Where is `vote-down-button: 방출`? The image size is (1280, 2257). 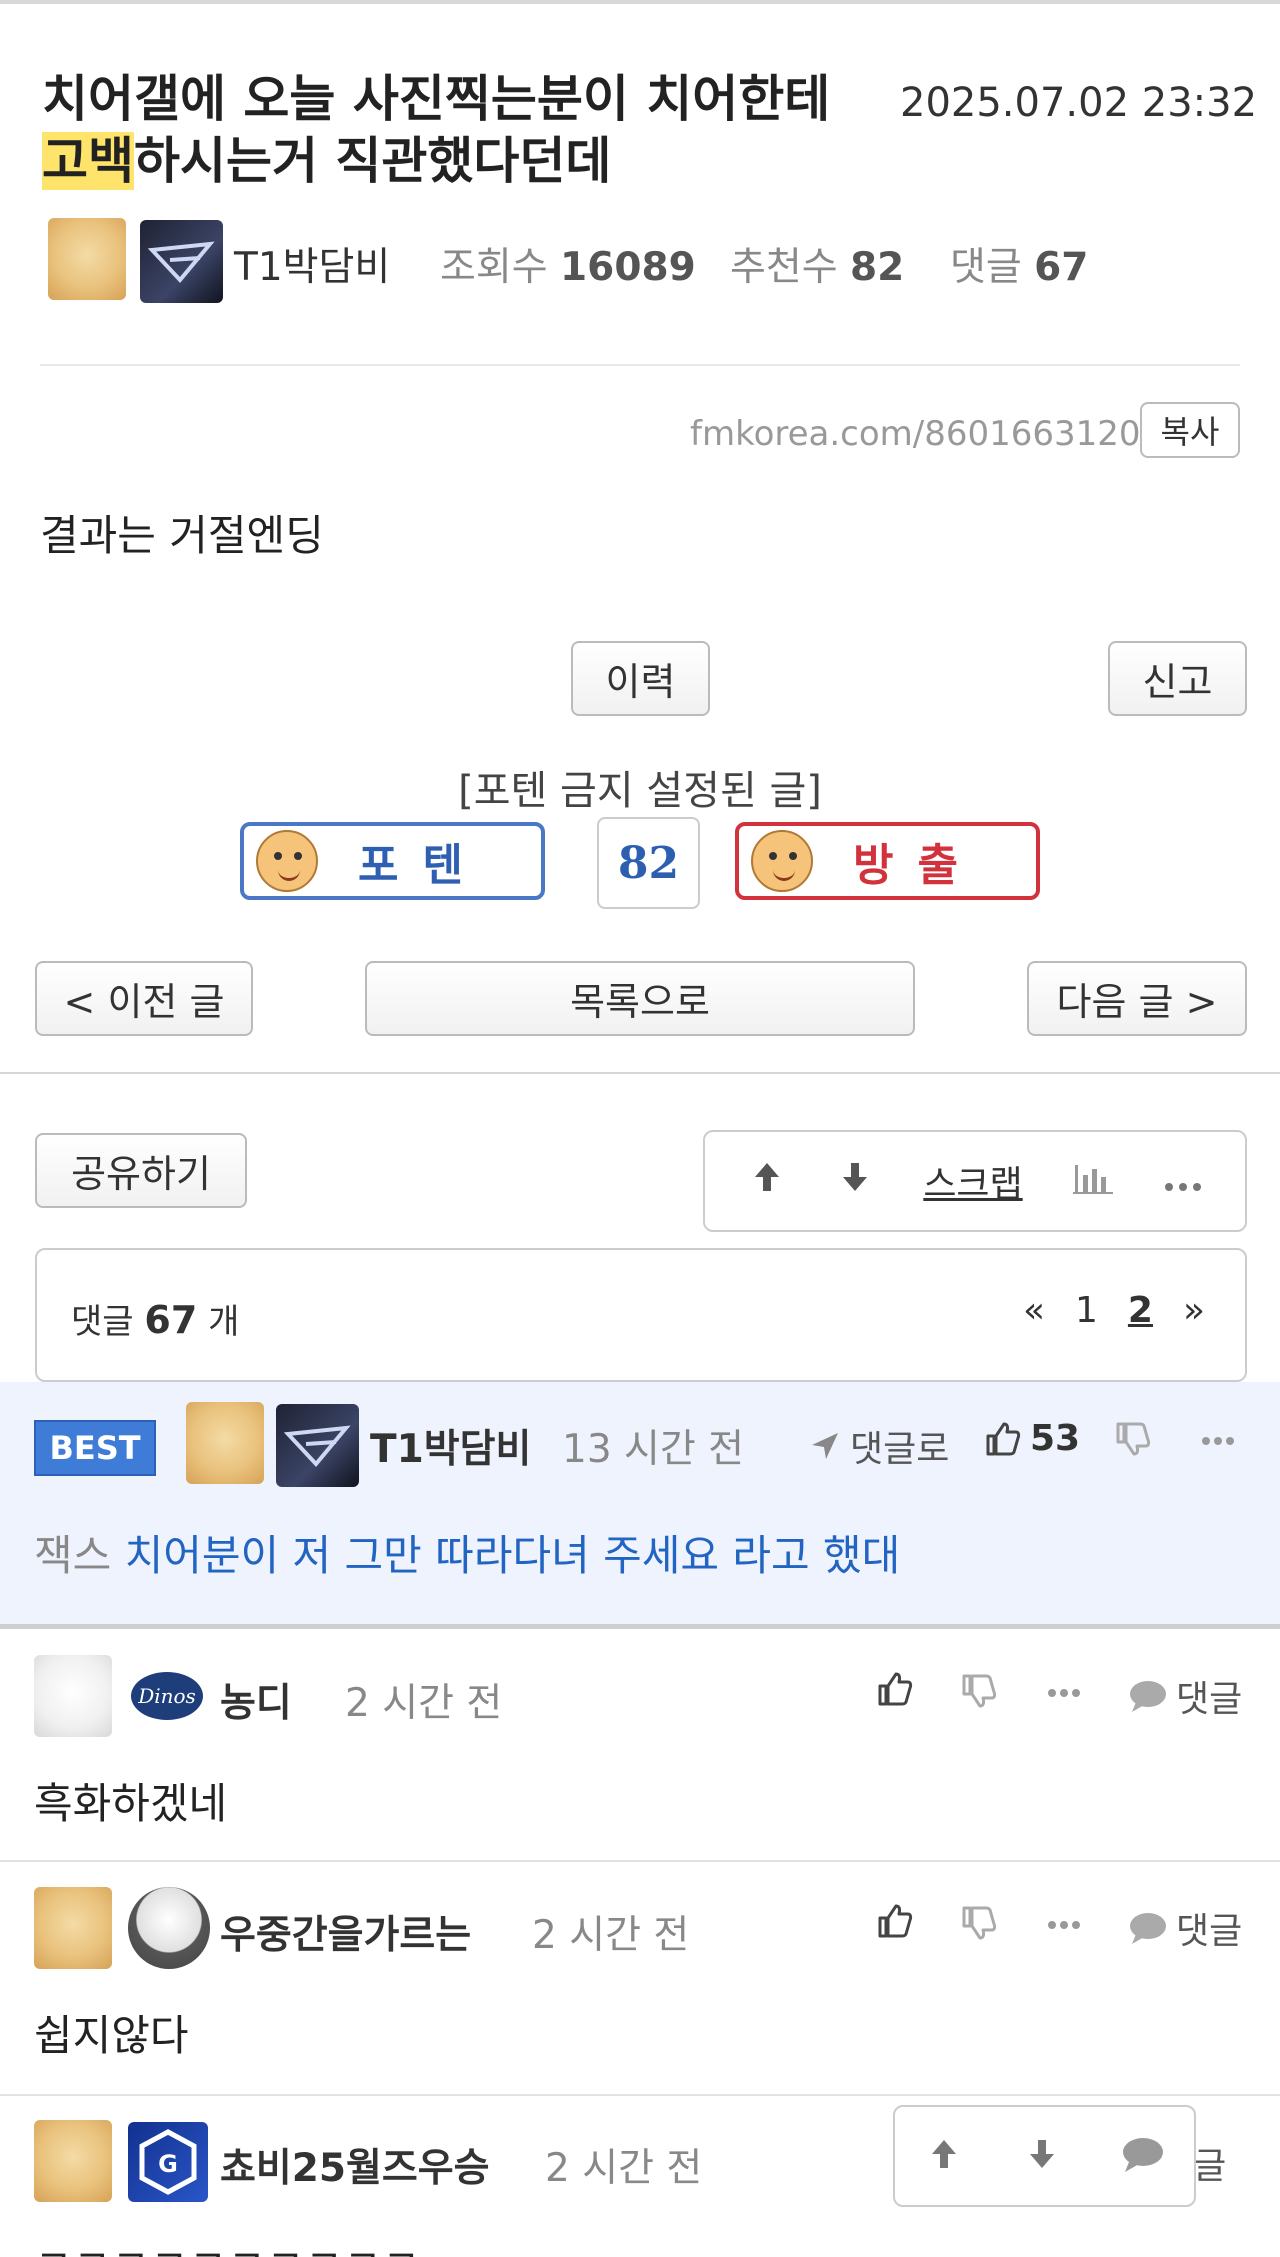
vote-down-button: 방출 is located at coordinates (887, 861).